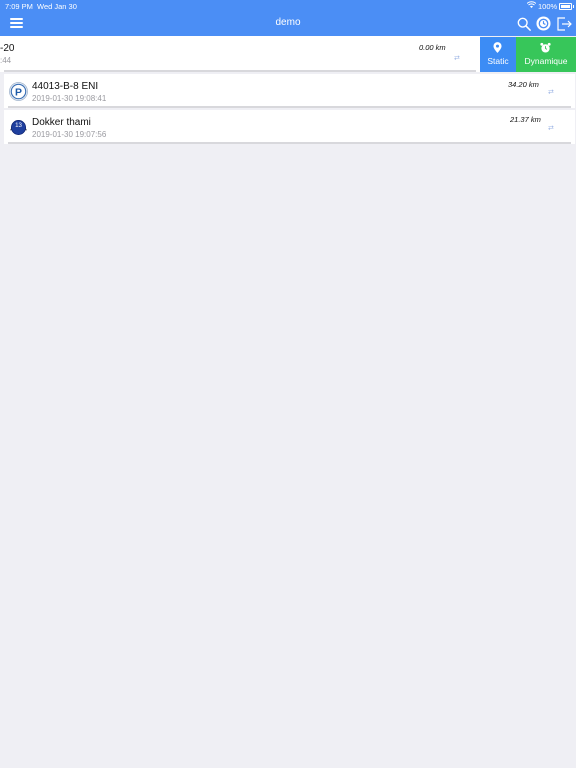  What do you see at coordinates (548, 6) in the screenshot?
I see `battery-percent: 100%` at bounding box center [548, 6].